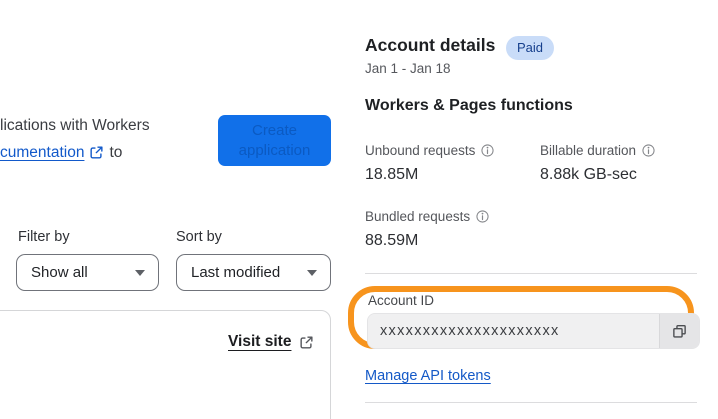 This screenshot has height=419, width=718. What do you see at coordinates (401, 300) in the screenshot?
I see `account-id-label: Account ID` at bounding box center [401, 300].